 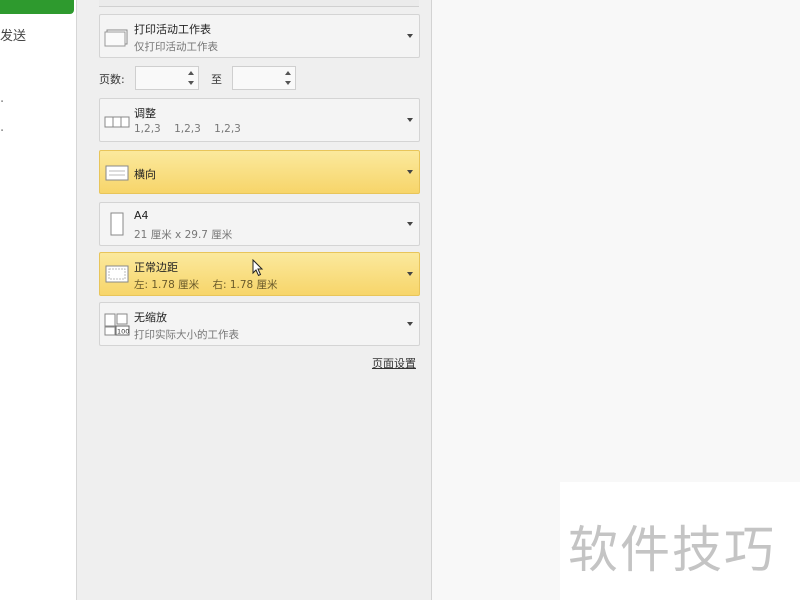 I want to click on orientation-title: 横向, so click(x=145, y=174).